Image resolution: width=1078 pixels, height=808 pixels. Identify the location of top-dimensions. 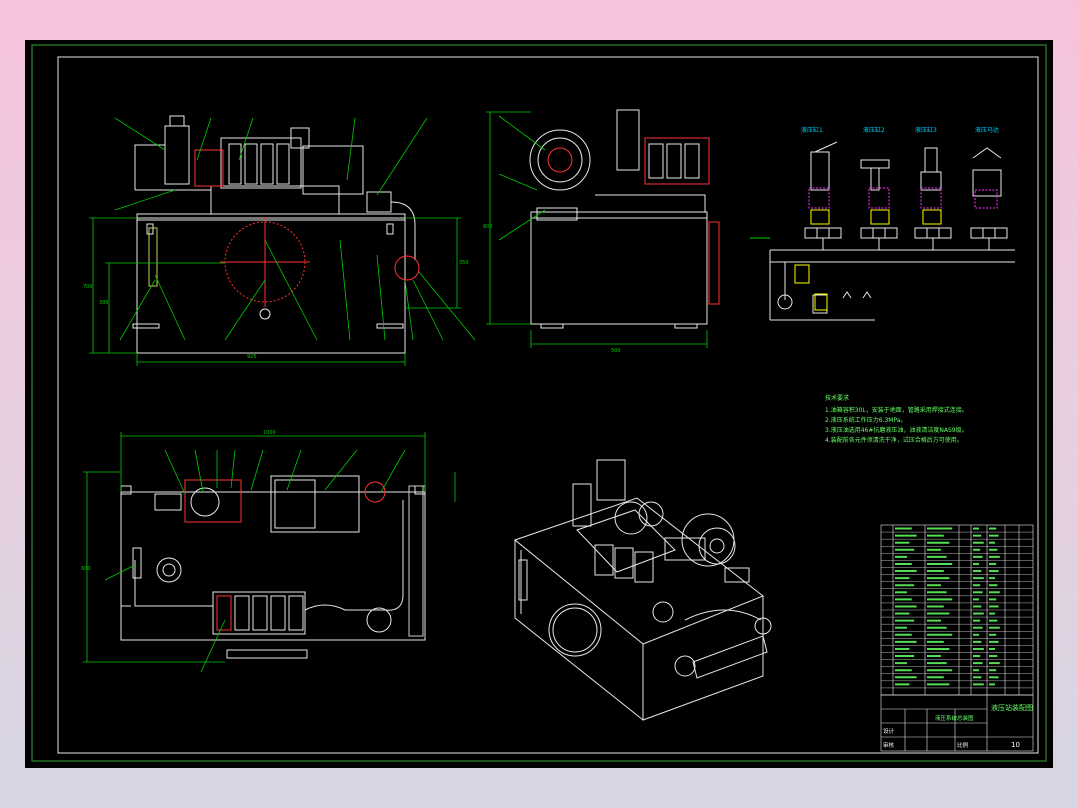
(269, 552).